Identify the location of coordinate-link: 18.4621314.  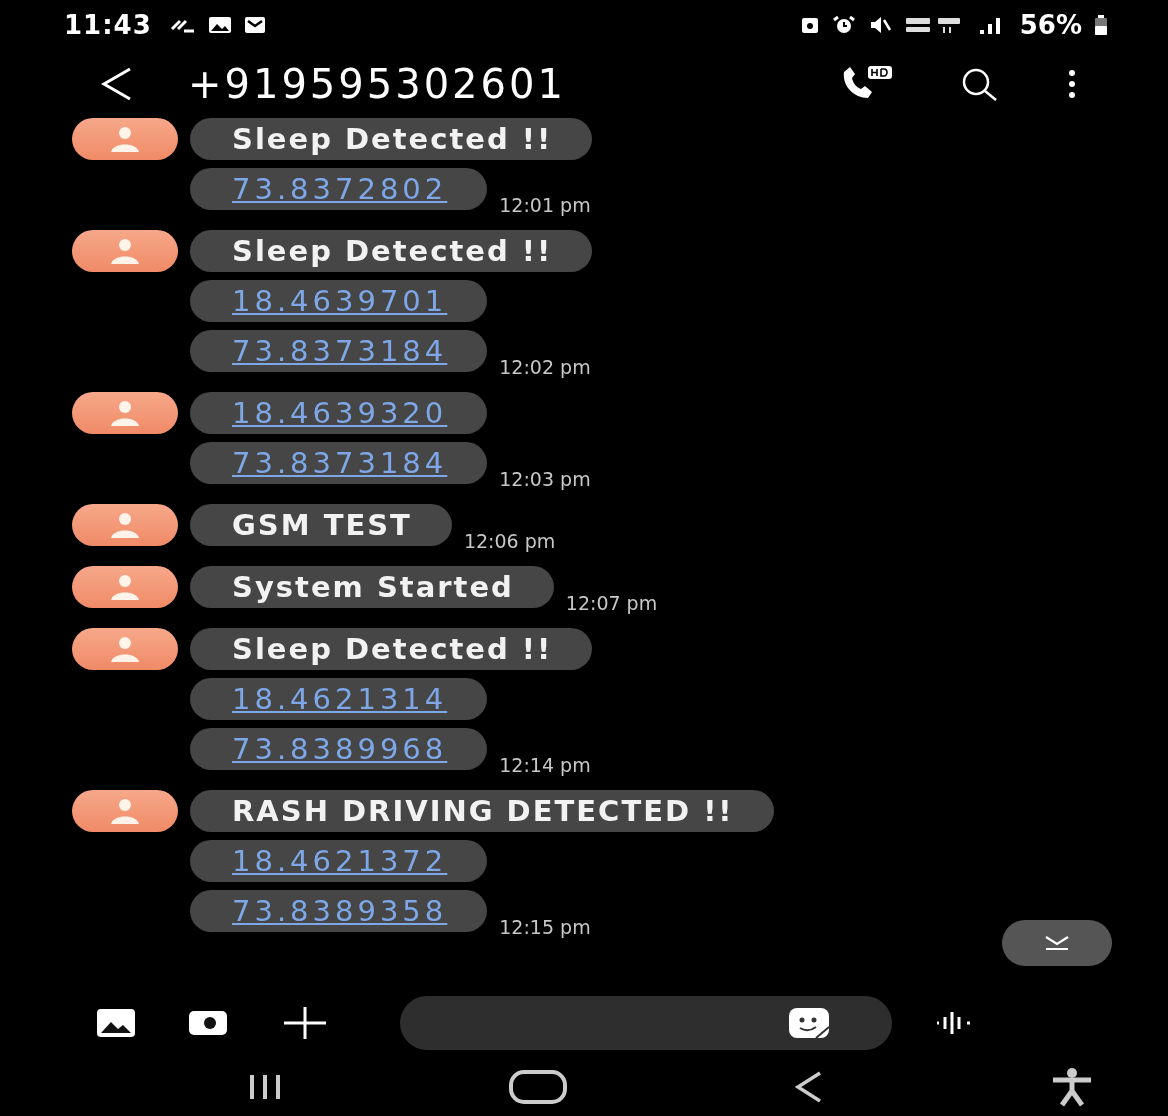
(340, 699).